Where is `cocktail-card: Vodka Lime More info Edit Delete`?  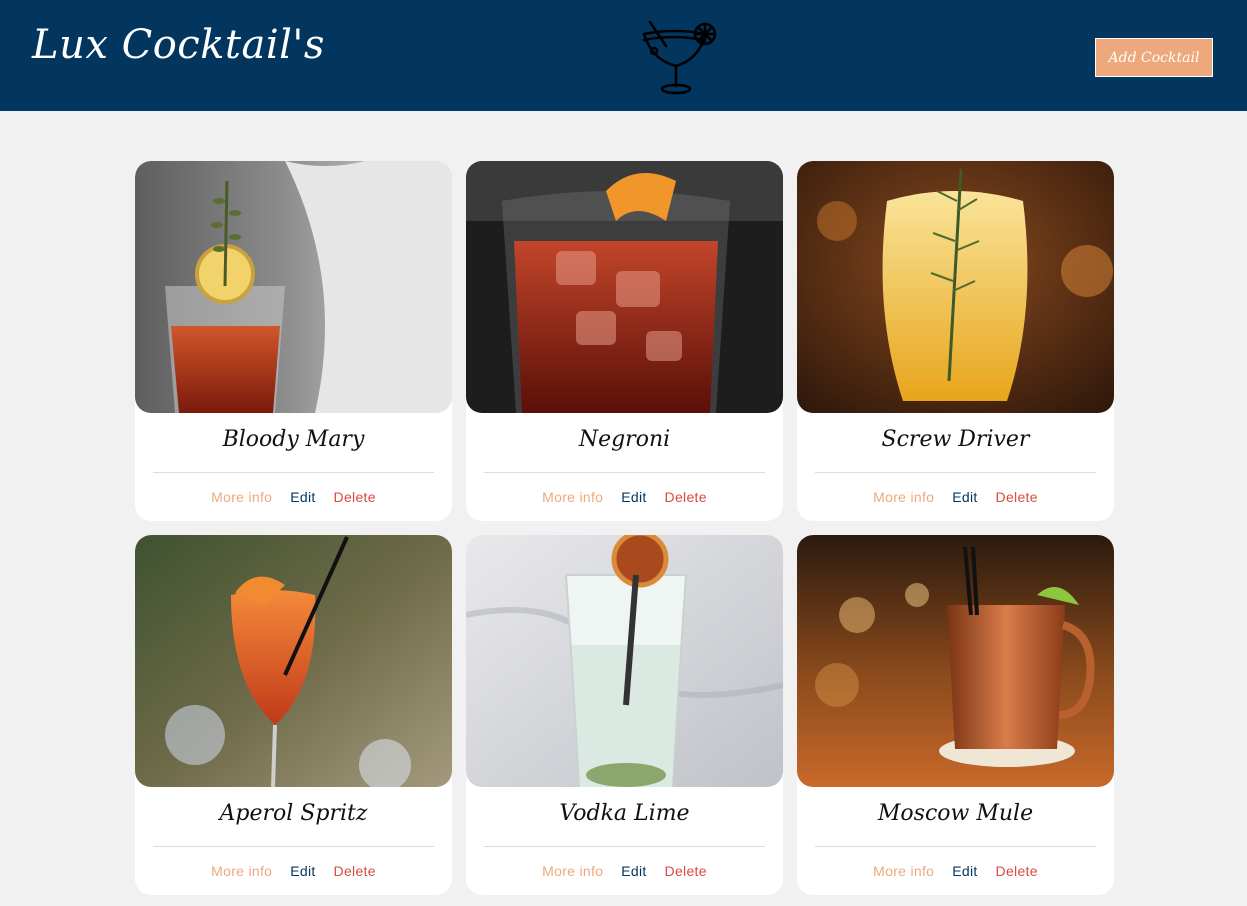 cocktail-card: Vodka Lime More info Edit Delete is located at coordinates (624, 715).